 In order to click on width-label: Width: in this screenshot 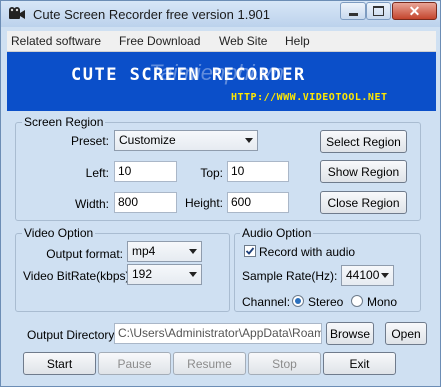, I will do `click(91, 204)`.